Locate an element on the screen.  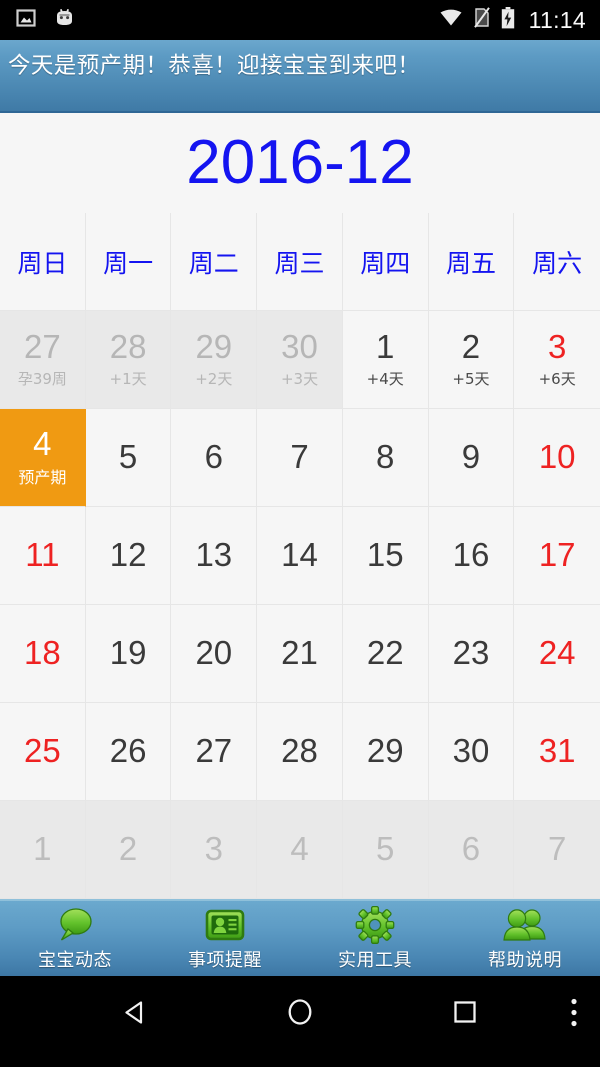
day-number: 19 is located at coordinates (128, 653).